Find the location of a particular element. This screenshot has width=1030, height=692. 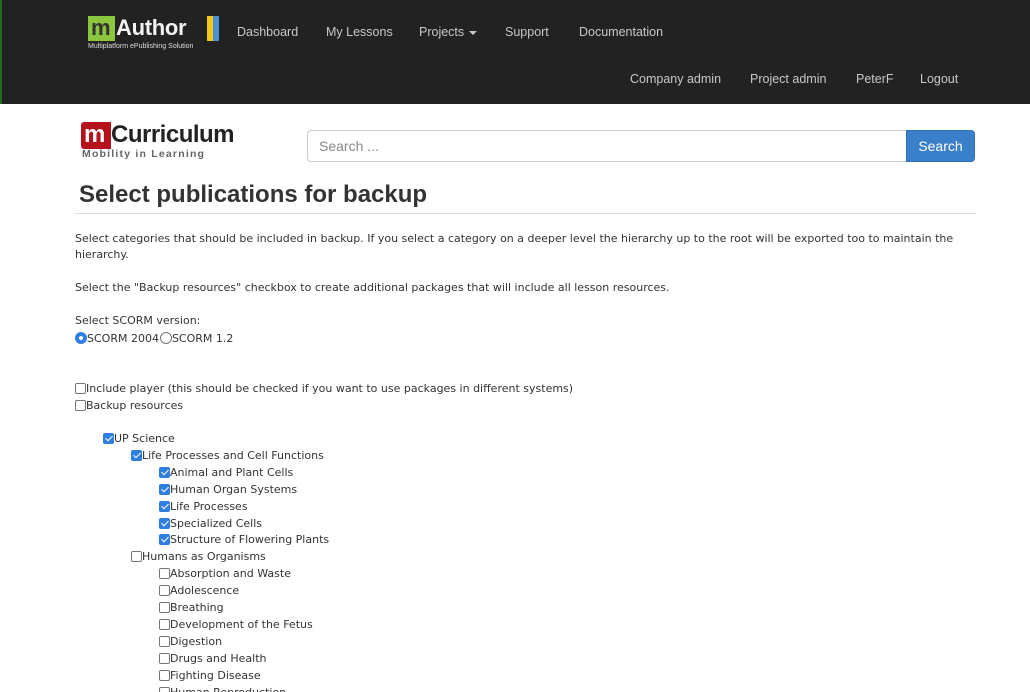

tree-item: Human Organ Systems is located at coordinates (228, 489).